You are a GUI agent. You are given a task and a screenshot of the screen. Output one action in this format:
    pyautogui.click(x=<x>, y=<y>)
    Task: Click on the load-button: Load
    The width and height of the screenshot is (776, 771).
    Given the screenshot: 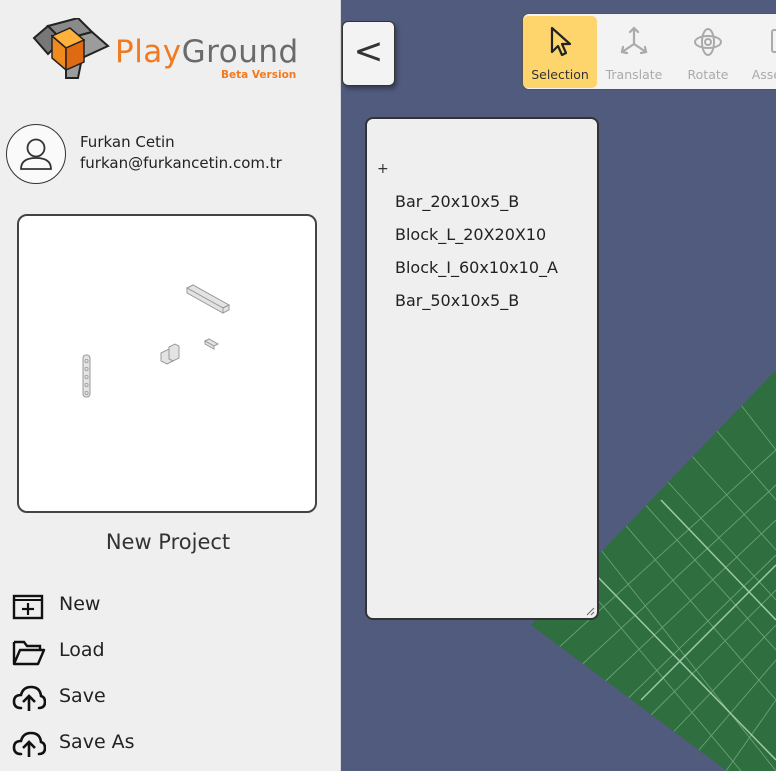 What is the action you would take?
    pyautogui.click(x=162, y=651)
    